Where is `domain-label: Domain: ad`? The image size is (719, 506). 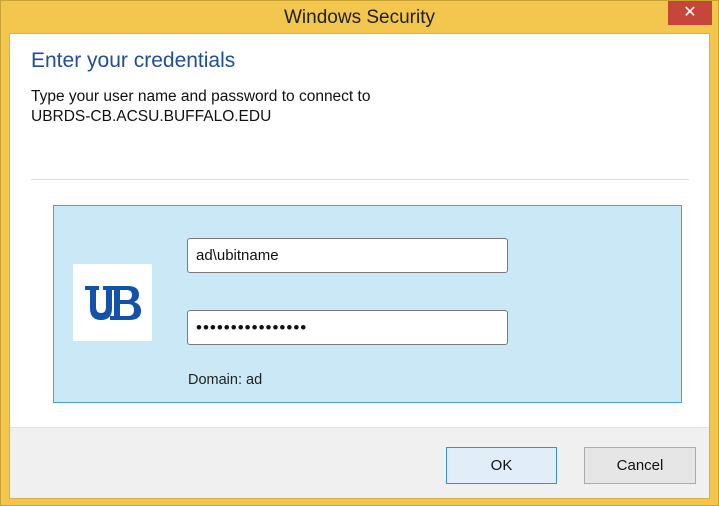
domain-label: Domain: ad is located at coordinates (225, 380).